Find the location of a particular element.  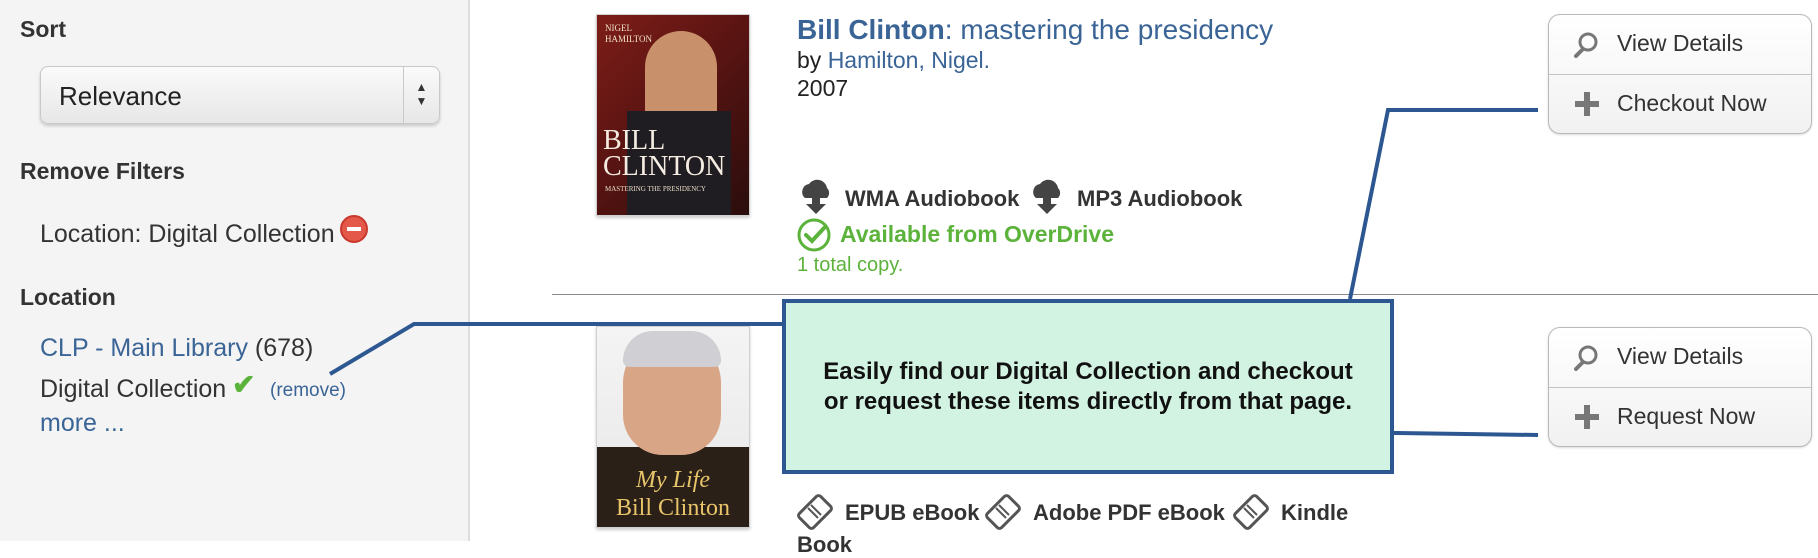

active-filter-label: Location: Digital Collection is located at coordinates (187, 234).